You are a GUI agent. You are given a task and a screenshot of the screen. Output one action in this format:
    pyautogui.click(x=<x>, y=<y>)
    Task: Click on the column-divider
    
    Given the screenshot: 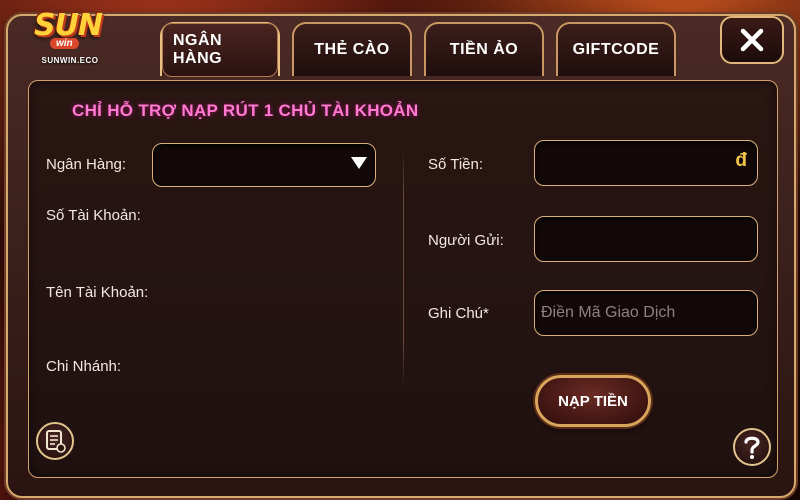 What is the action you would take?
    pyautogui.click(x=403, y=268)
    